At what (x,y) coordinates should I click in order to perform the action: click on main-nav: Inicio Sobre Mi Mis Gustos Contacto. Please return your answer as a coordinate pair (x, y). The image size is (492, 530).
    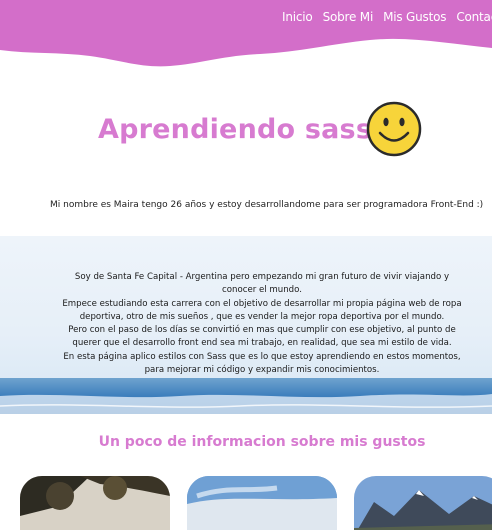
    Looking at the image, I should click on (387, 17).